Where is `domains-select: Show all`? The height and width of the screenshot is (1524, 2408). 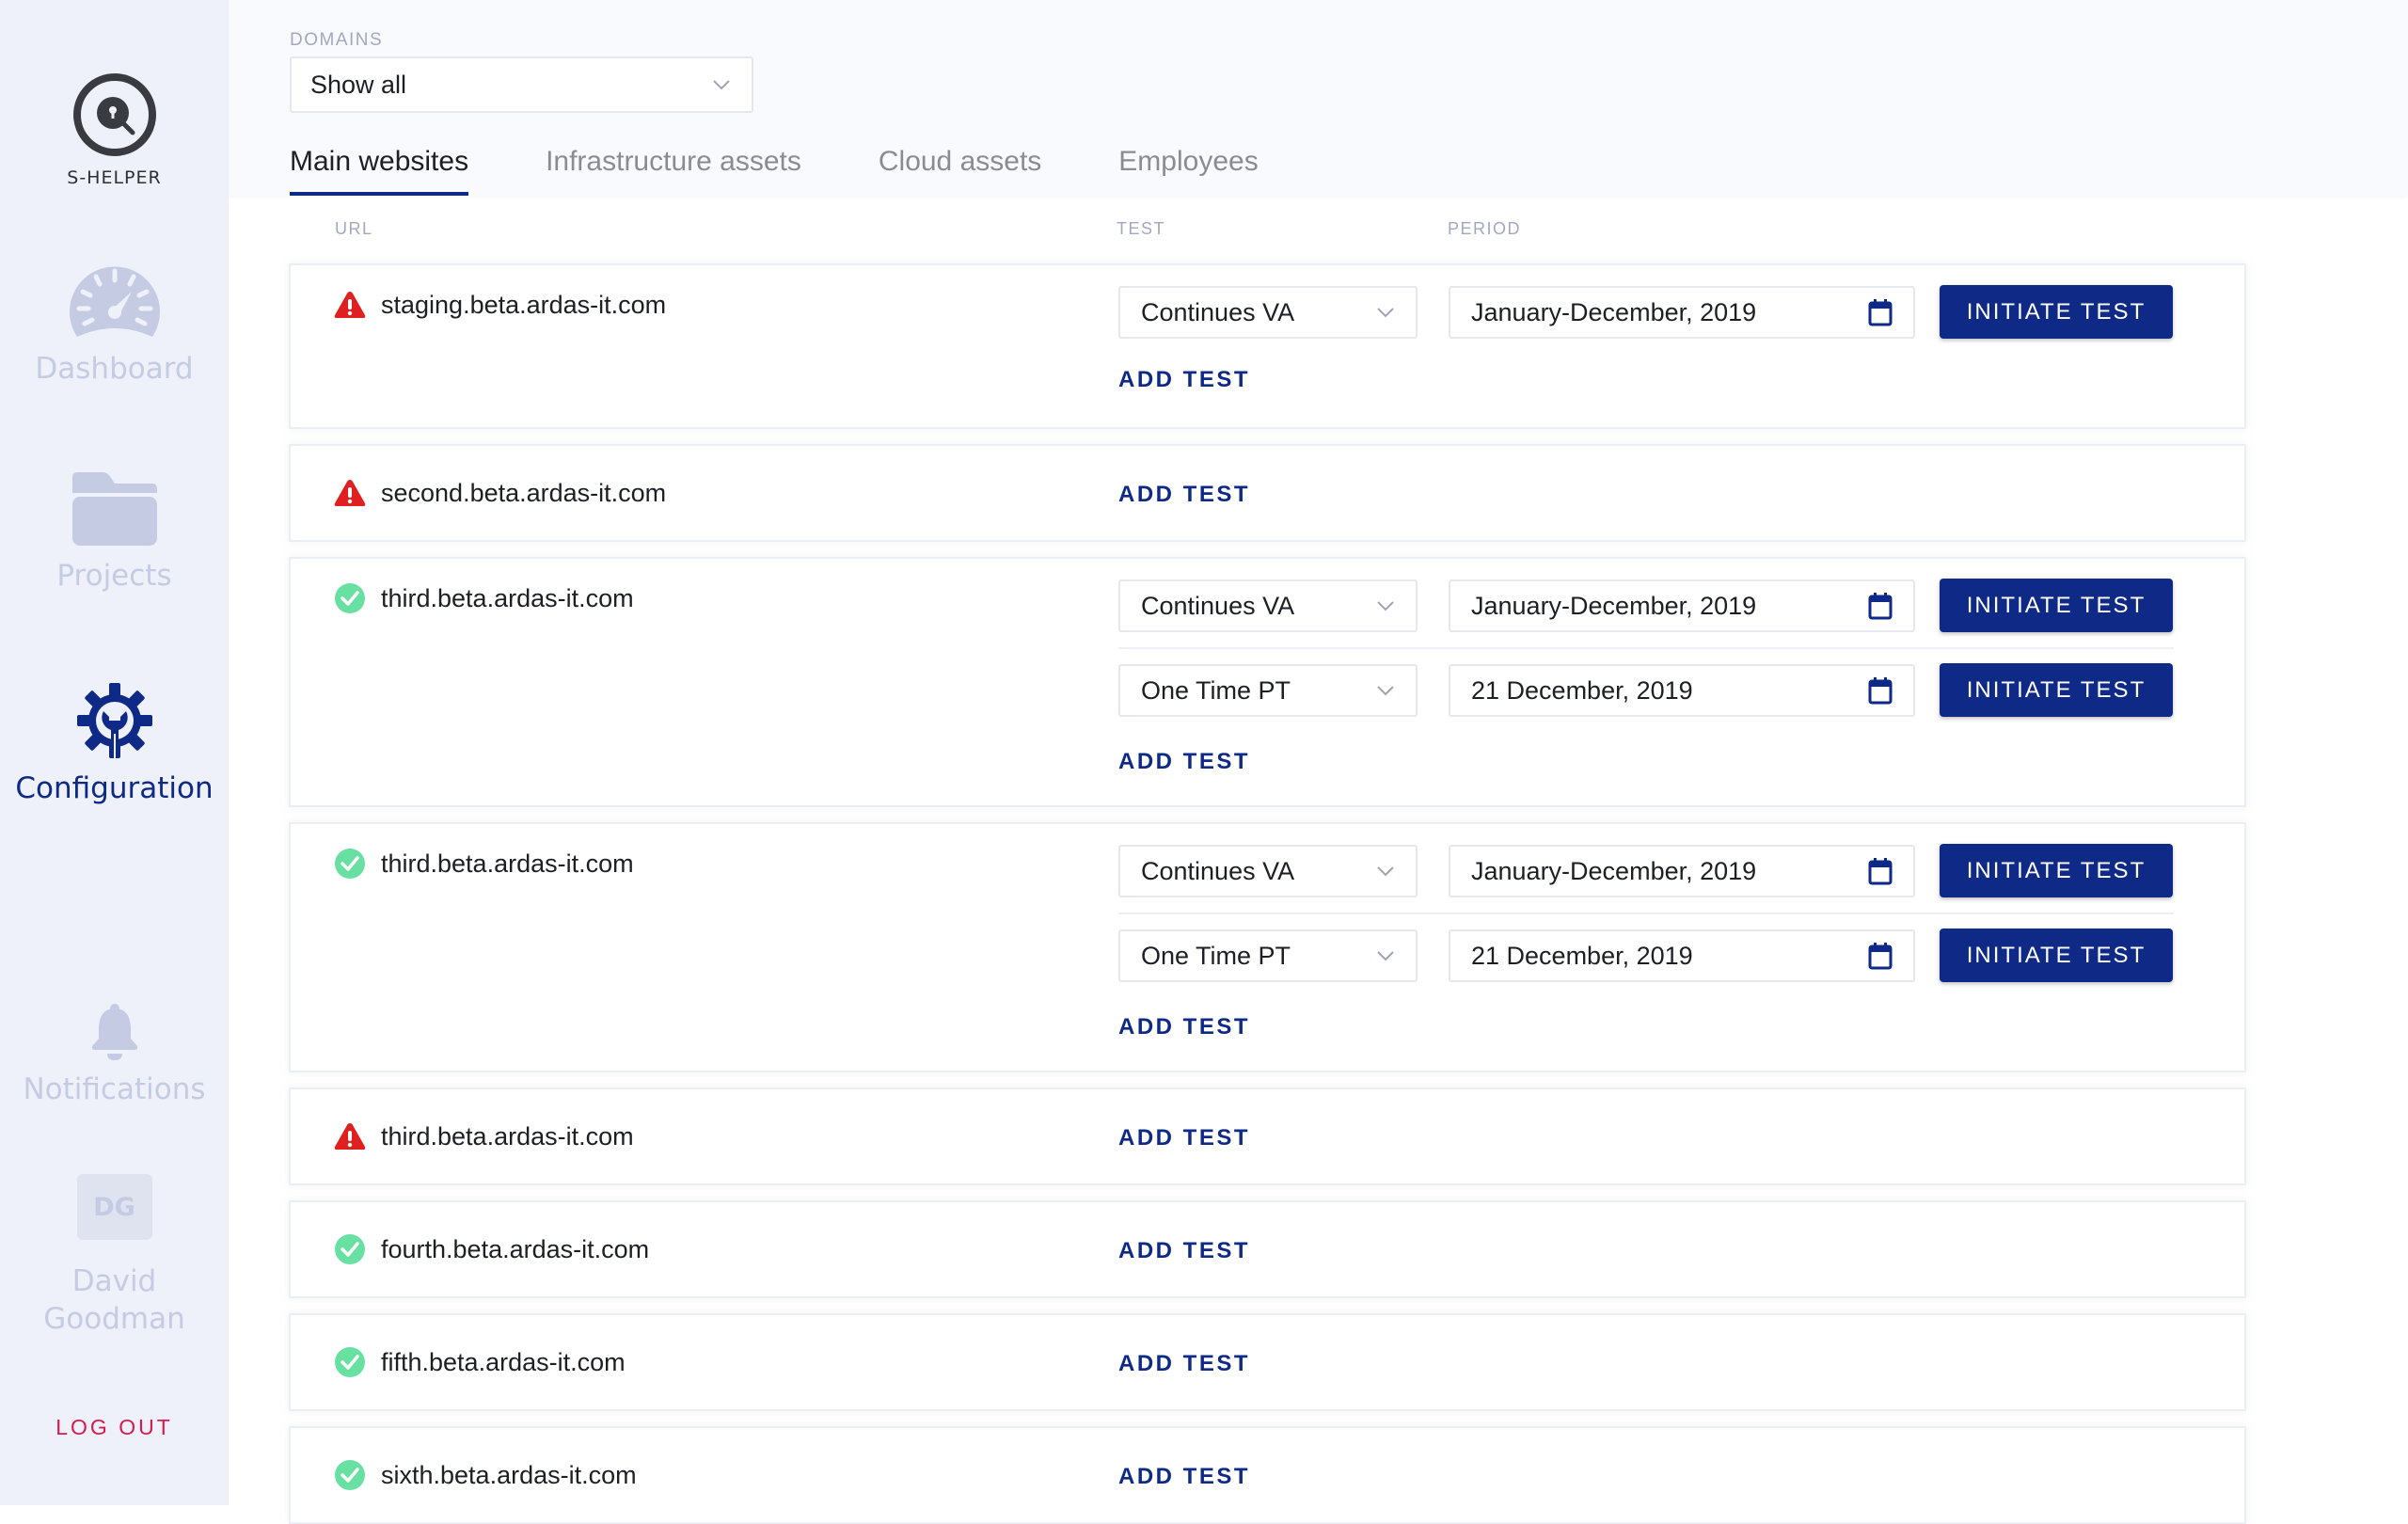
domains-select: Show all is located at coordinates (521, 85).